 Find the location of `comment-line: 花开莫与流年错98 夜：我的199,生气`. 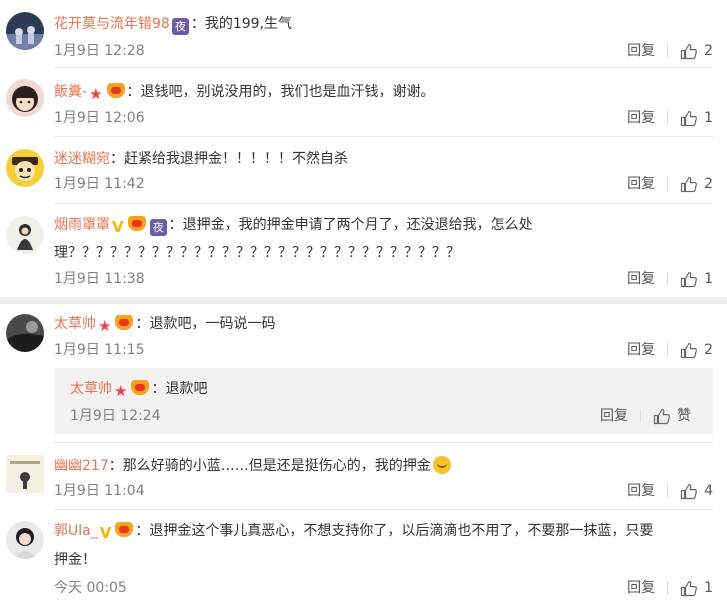

comment-line: 花开莫与流年错98 夜：我的199,生气 is located at coordinates (173, 24).